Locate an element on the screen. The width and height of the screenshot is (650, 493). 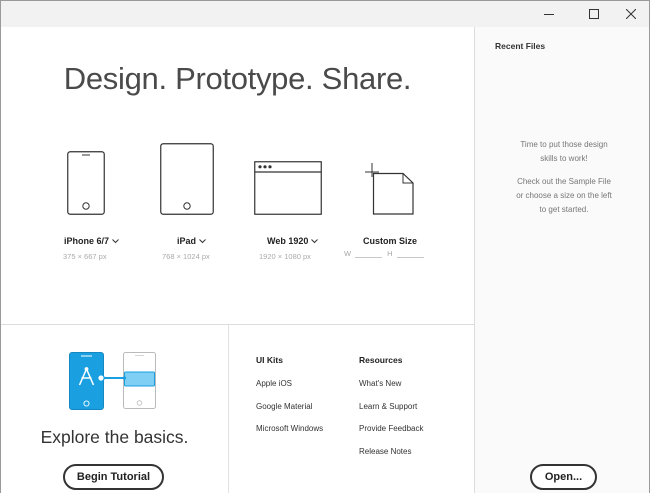
ui-kit-link: Apple iOS is located at coordinates (274, 383).